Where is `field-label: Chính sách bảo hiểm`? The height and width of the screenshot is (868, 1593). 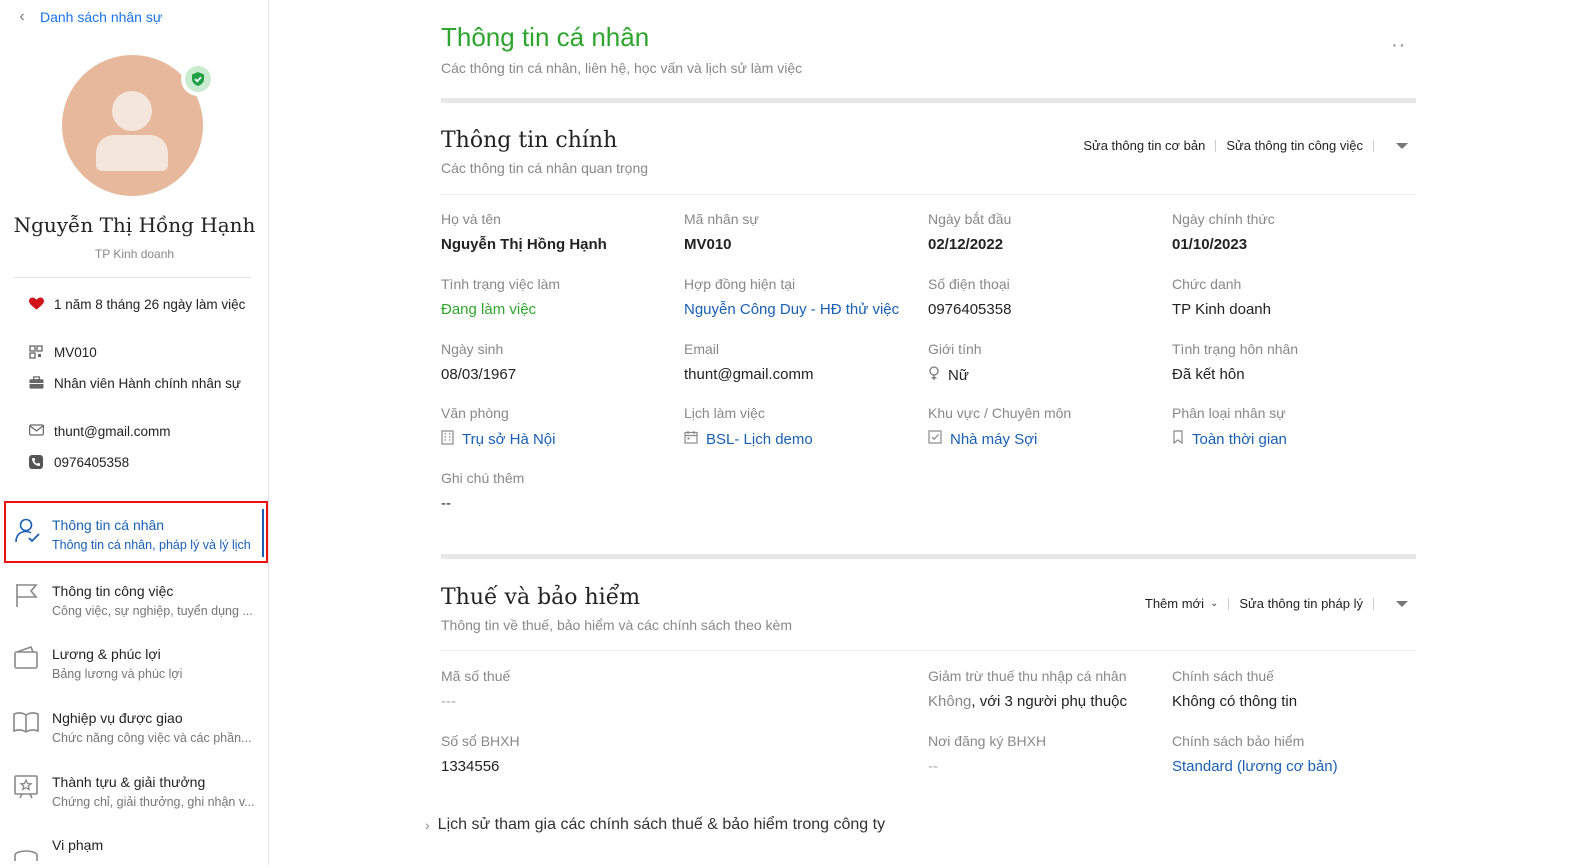
field-label: Chính sách bảo hiểm is located at coordinates (1238, 741).